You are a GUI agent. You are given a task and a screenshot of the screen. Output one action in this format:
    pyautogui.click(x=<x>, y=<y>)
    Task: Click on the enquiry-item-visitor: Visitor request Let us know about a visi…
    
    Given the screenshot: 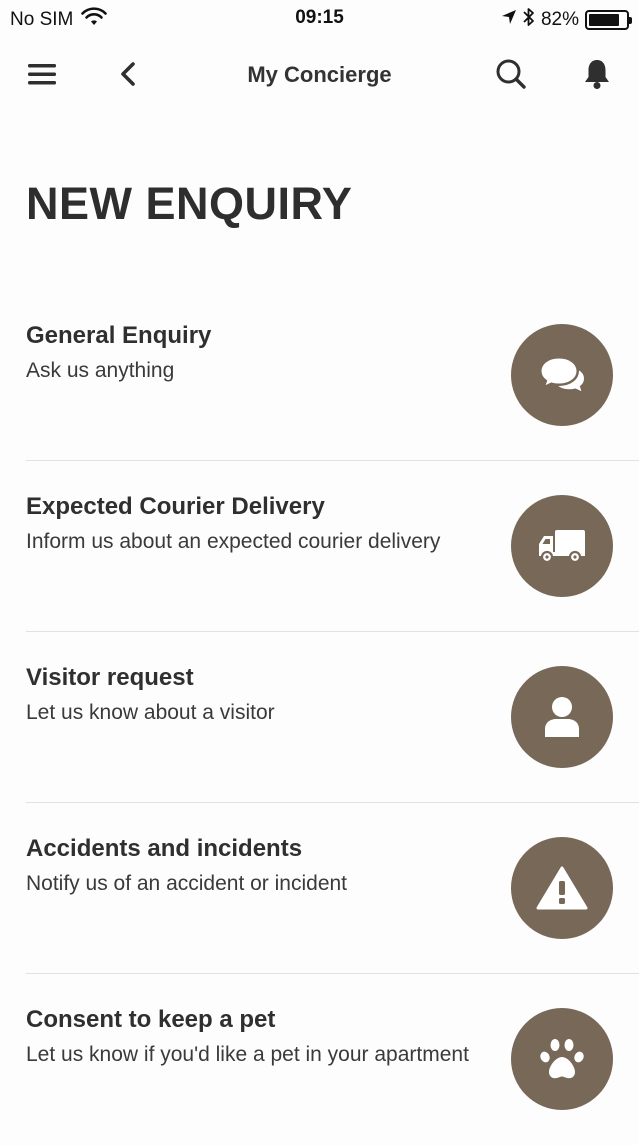 What is the action you would take?
    pyautogui.click(x=332, y=717)
    